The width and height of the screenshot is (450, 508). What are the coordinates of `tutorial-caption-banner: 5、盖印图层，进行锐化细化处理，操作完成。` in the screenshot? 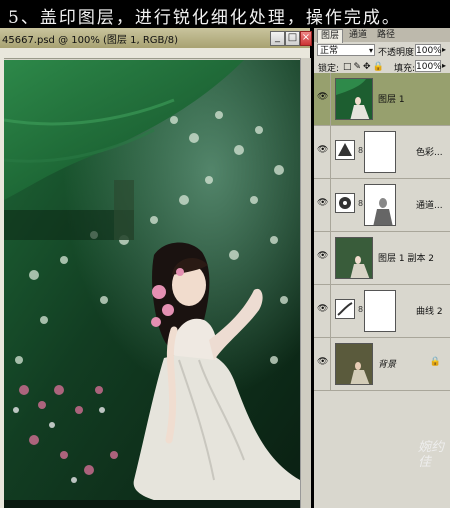 It's located at (225, 14).